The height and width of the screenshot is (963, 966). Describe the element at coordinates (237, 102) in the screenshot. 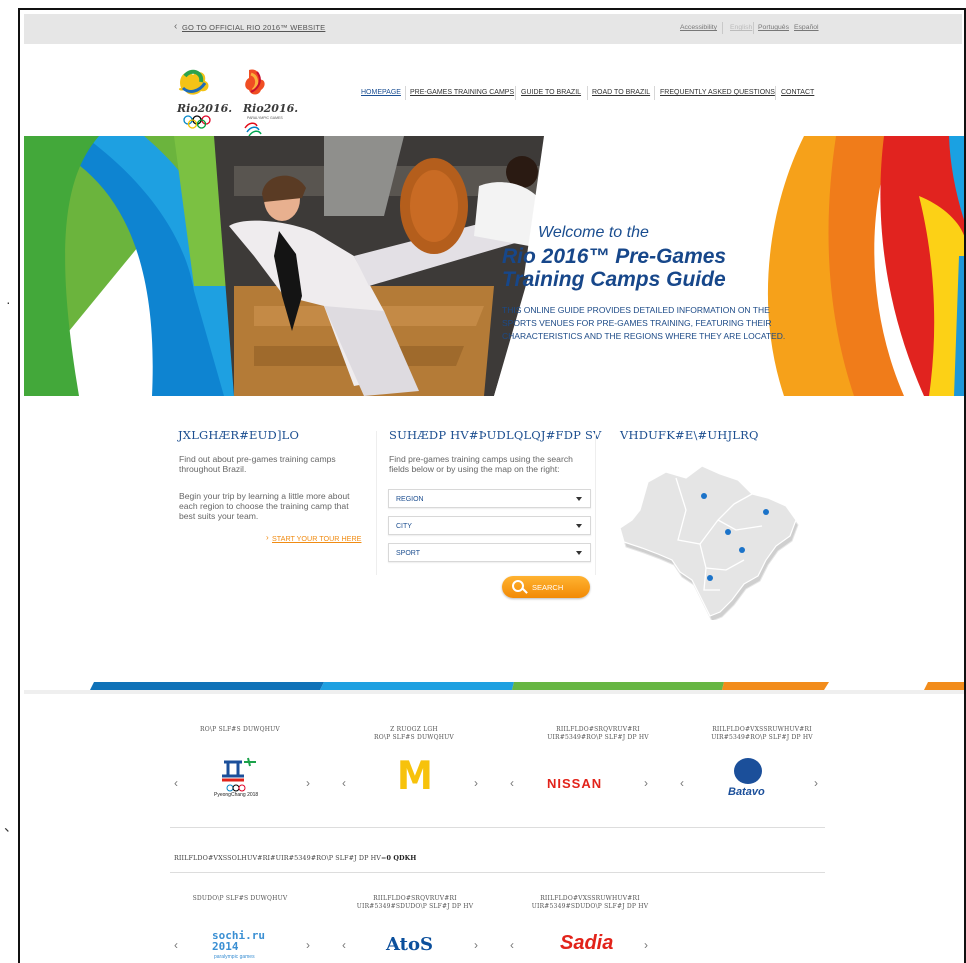

I see `logo-group: Rio2016. Rio2016. PARALYMPIC GAMES` at that location.